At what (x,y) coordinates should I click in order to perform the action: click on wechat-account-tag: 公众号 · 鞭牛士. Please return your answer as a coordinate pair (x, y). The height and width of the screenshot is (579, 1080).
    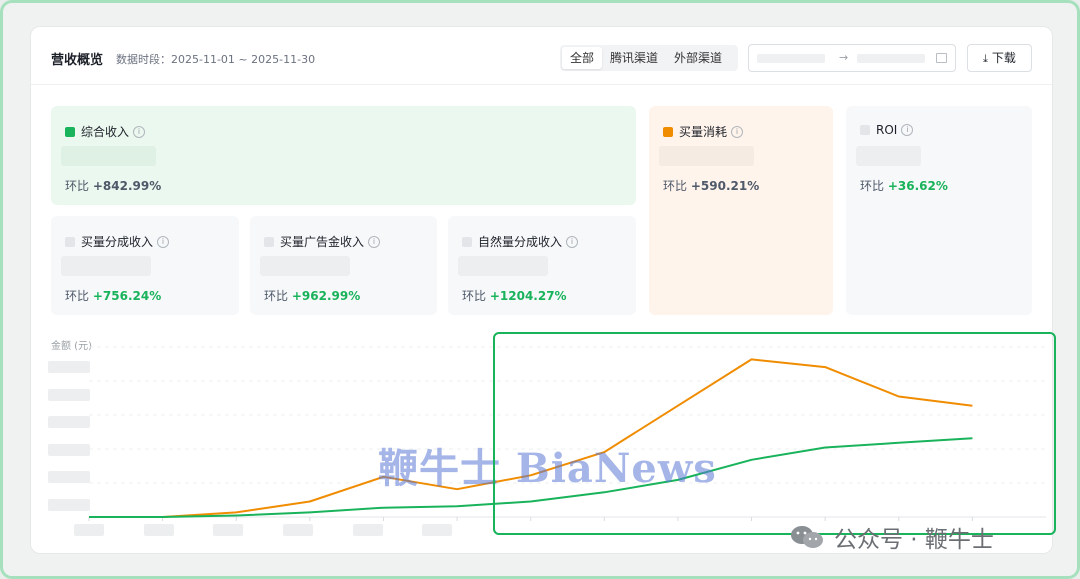
    Looking at the image, I should click on (892, 537).